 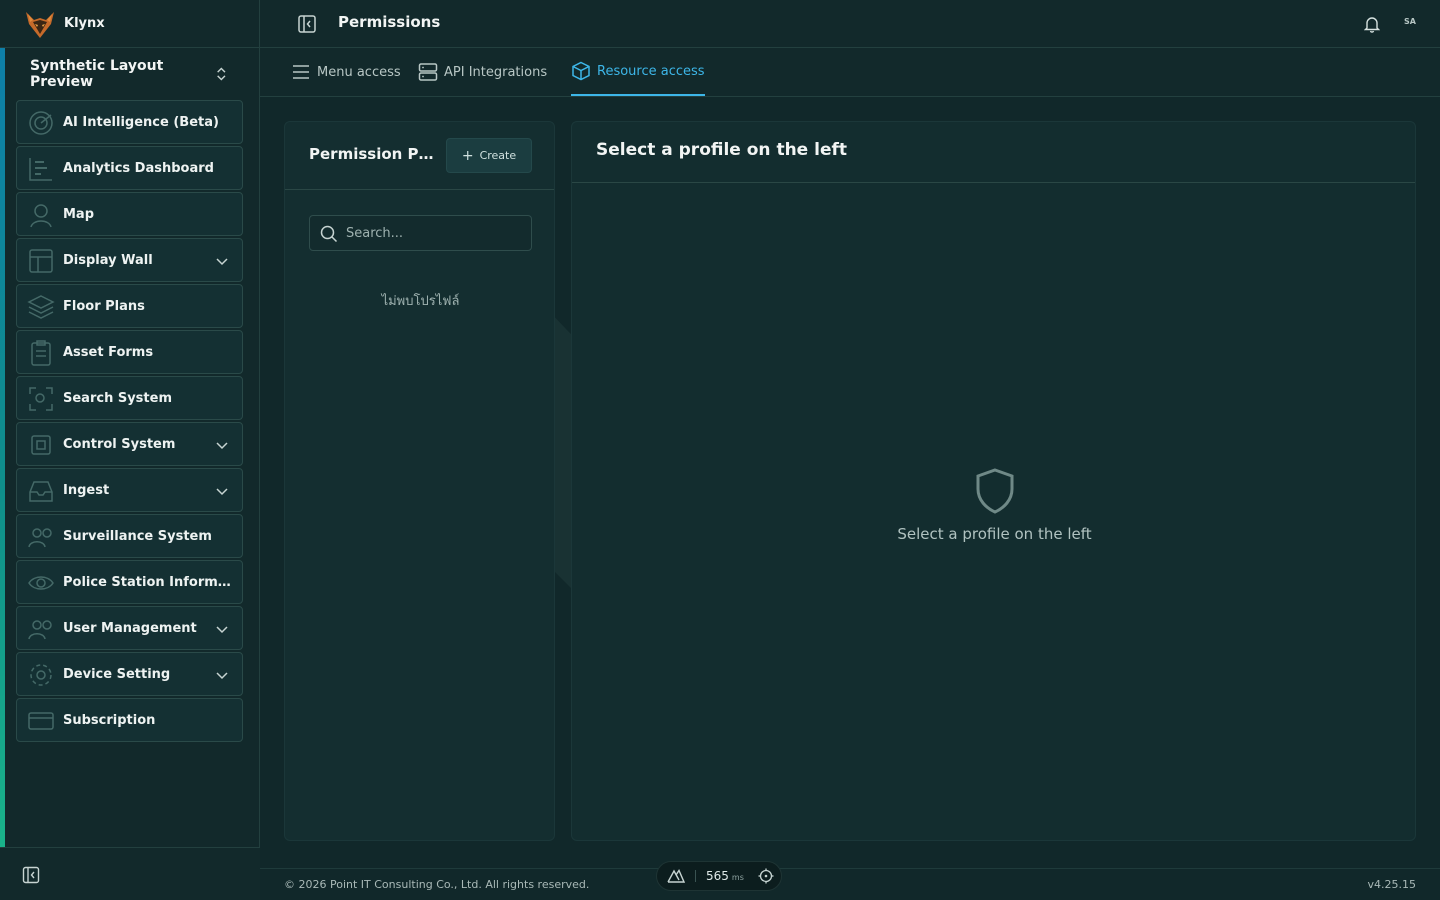 I want to click on sidebar-item-device-setting: Device Setting, so click(x=129, y=674).